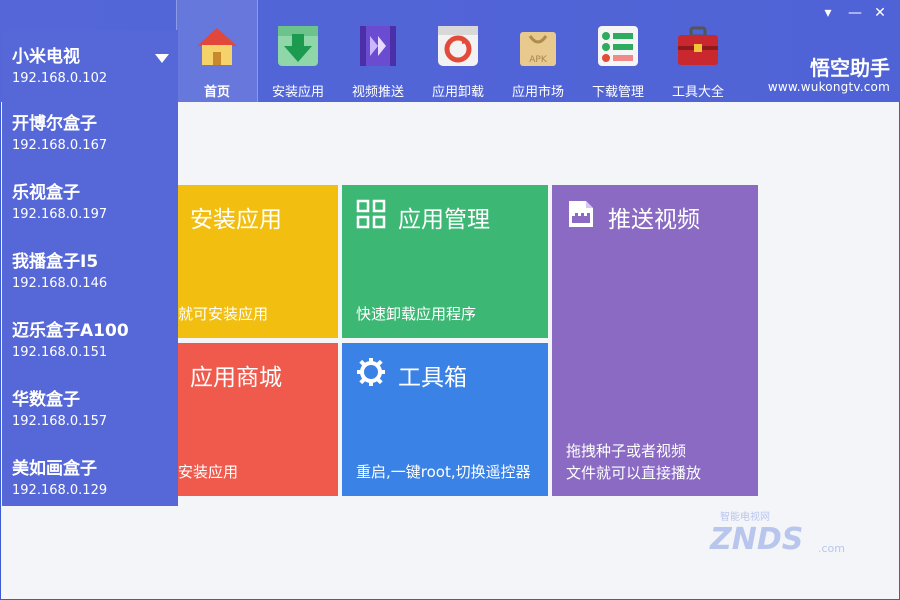  What do you see at coordinates (54, 469) in the screenshot?
I see `device-name: 美如画盒子` at bounding box center [54, 469].